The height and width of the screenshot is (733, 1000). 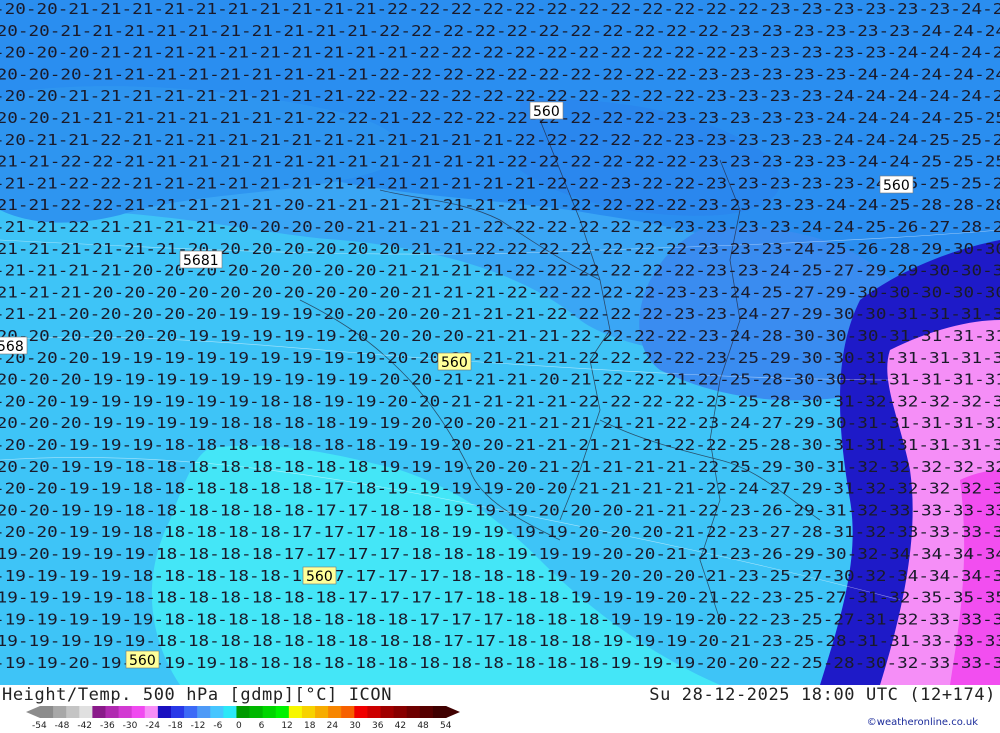 I want to click on scale-tick-label: 24, so click(x=332, y=726).